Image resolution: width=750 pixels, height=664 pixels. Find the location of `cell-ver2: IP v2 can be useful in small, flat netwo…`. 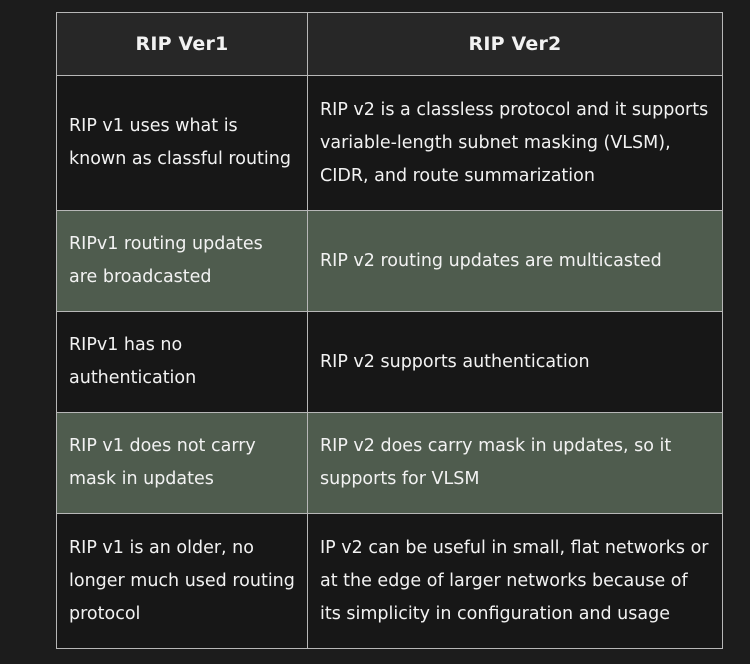

cell-ver2: IP v2 can be useful in small, flat netwo… is located at coordinates (515, 581).